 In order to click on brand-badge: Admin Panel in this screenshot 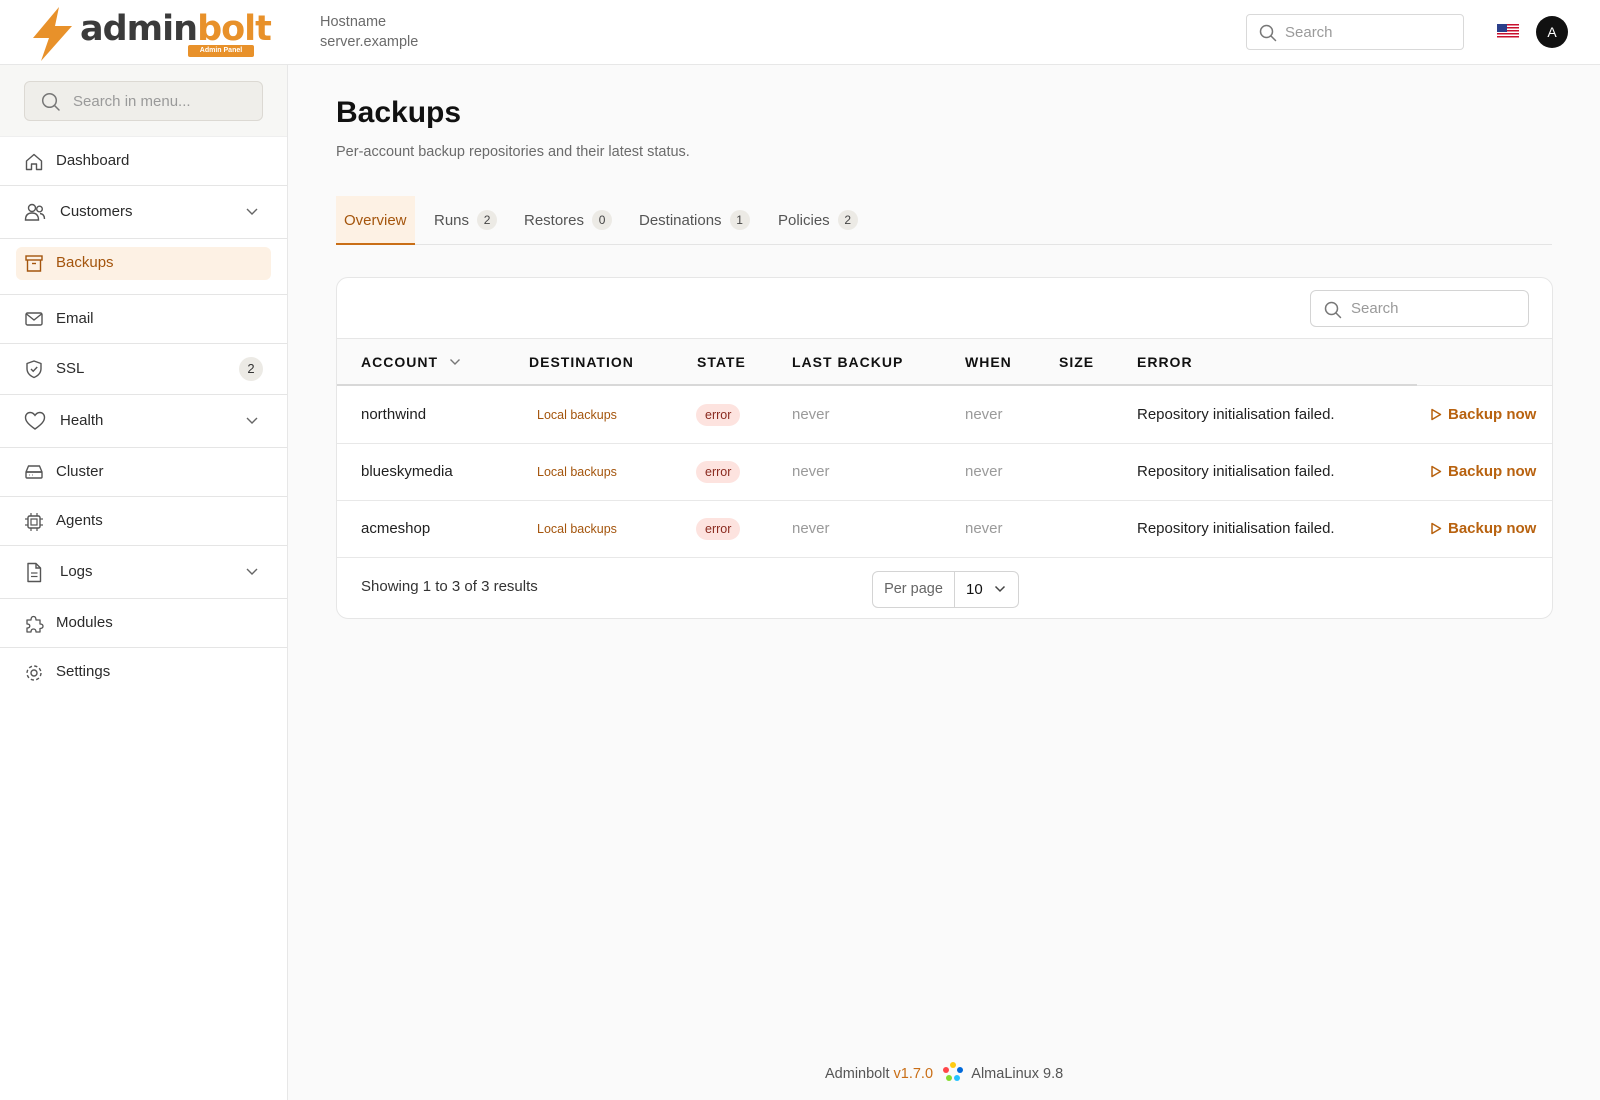, I will do `click(221, 51)`.